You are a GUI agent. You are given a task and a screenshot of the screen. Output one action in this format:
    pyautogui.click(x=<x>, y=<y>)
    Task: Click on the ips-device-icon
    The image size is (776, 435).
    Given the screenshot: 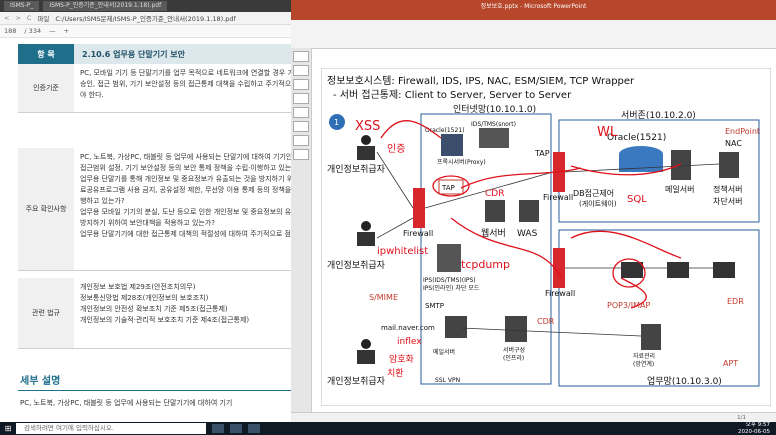 What is the action you would take?
    pyautogui.click(x=449, y=258)
    